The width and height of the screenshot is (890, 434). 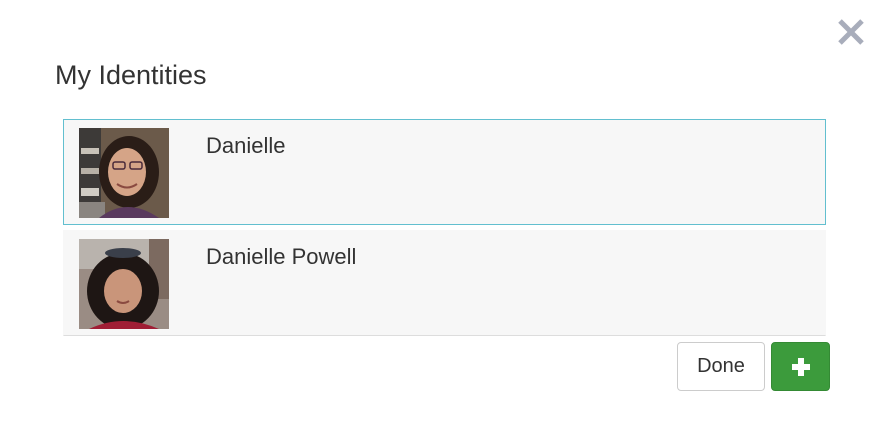 I want to click on add-identity-button, so click(x=800, y=366).